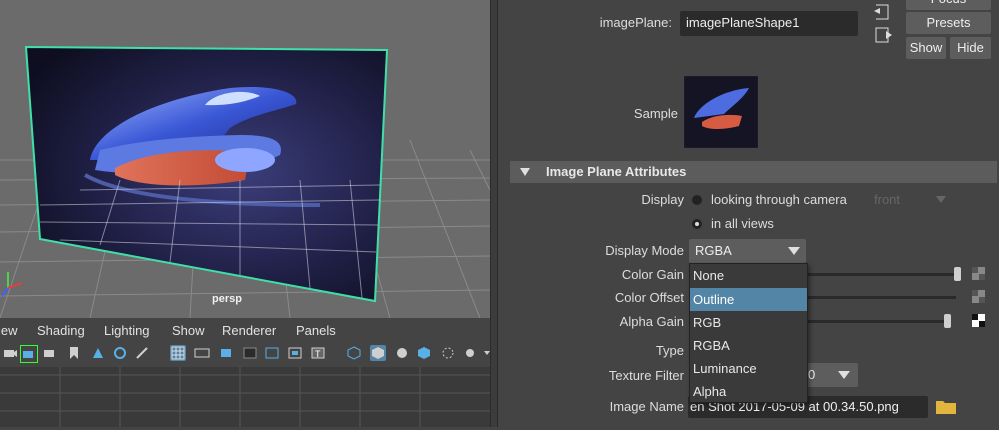 Image resolution: width=999 pixels, height=430 pixels. Describe the element at coordinates (316, 330) in the screenshot. I see `menu-panels: Panels` at that location.